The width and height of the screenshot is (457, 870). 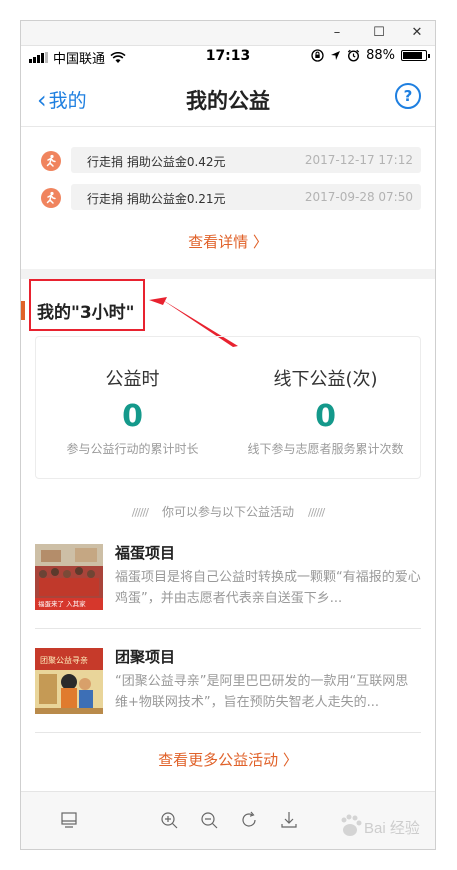 What do you see at coordinates (169, 820) in the screenshot?
I see `zoom-in-icon` at bounding box center [169, 820].